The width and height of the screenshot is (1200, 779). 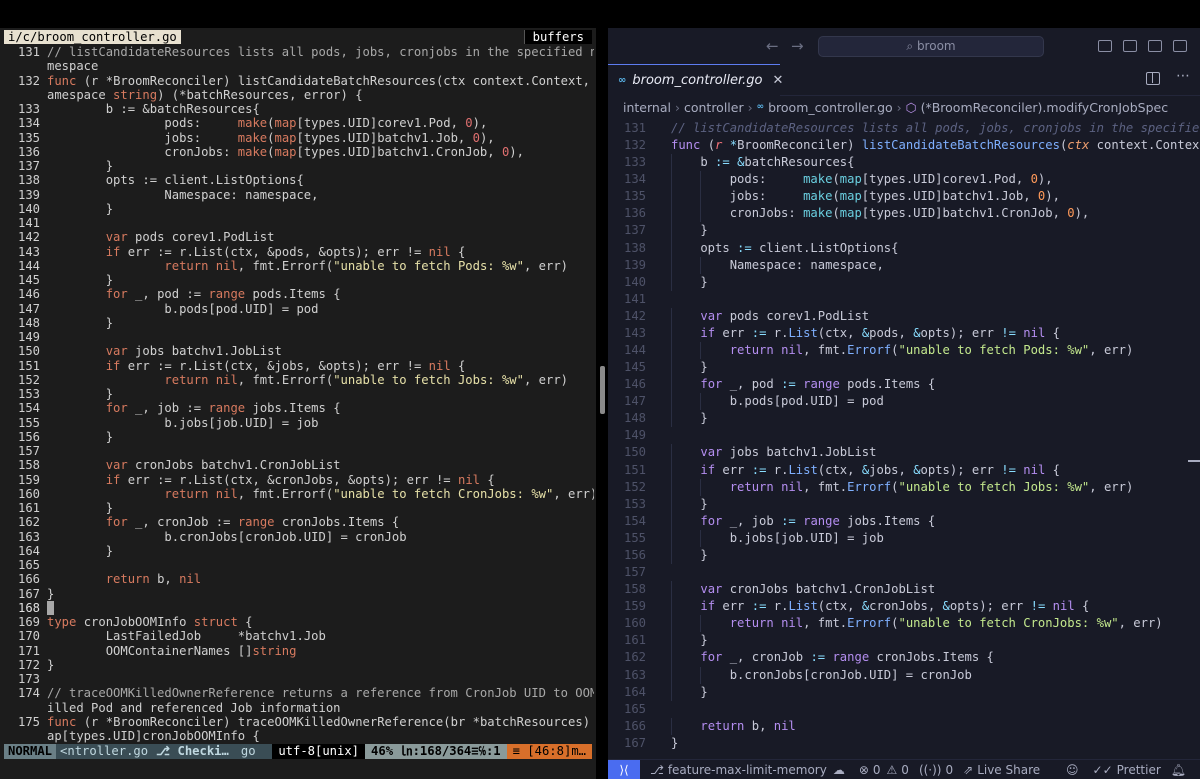 What do you see at coordinates (1180, 46) in the screenshot?
I see `customize-layout-icon` at bounding box center [1180, 46].